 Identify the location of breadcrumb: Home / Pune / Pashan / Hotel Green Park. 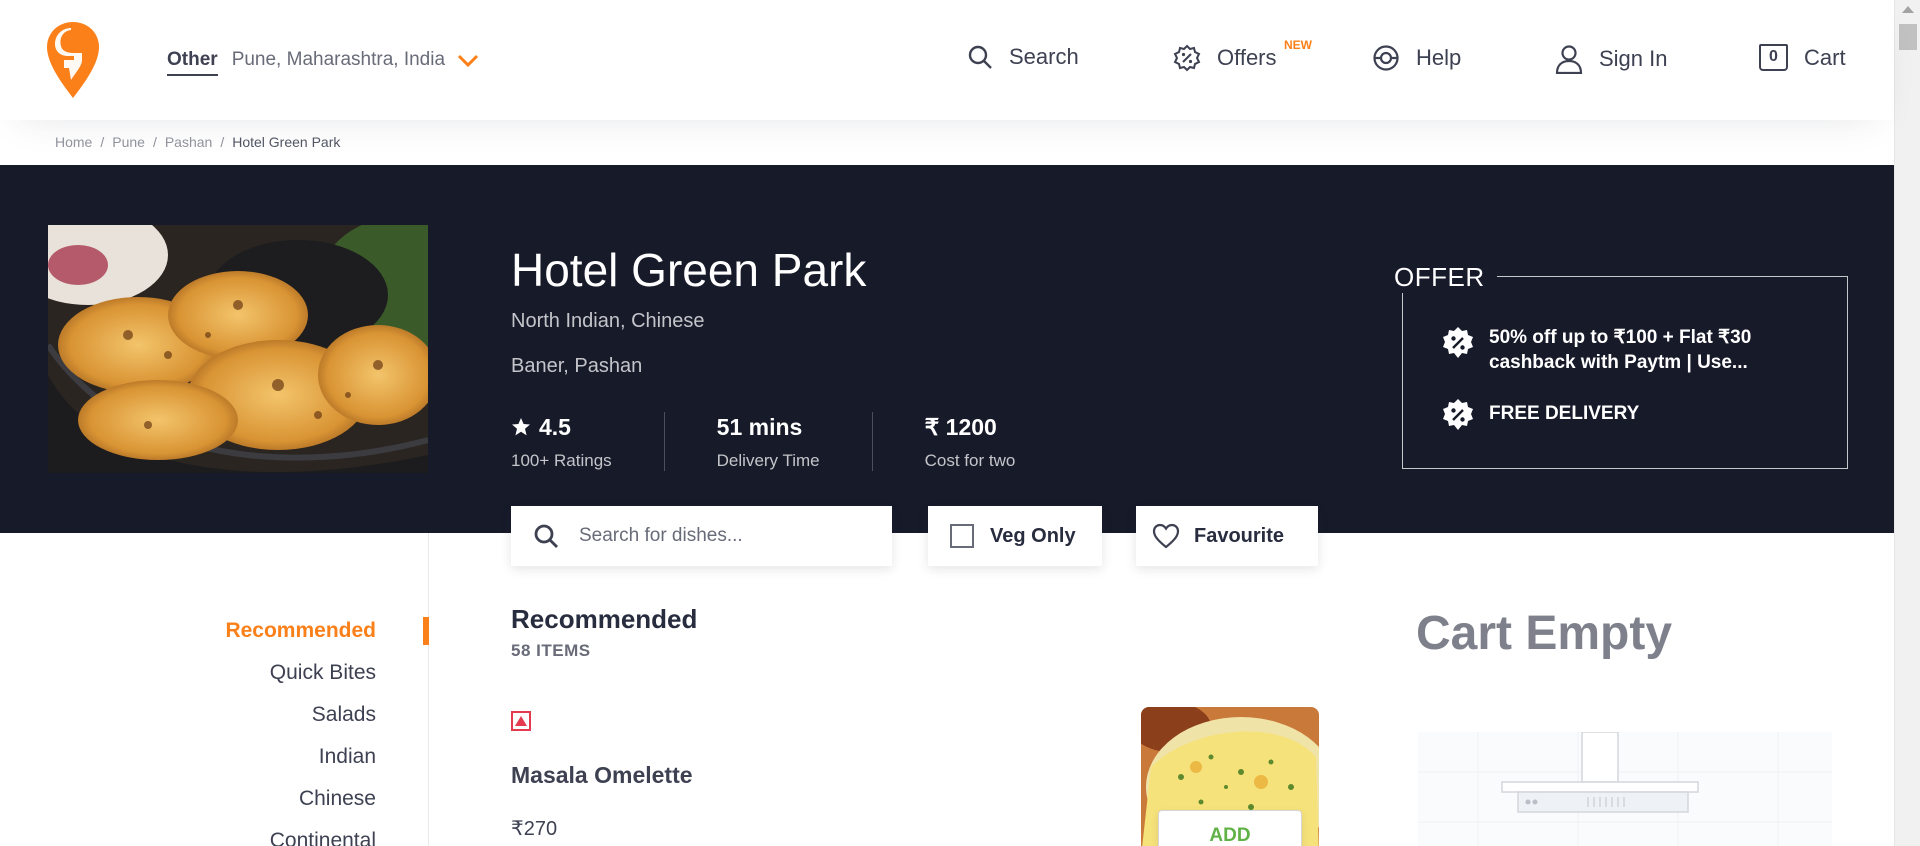
(197, 142).